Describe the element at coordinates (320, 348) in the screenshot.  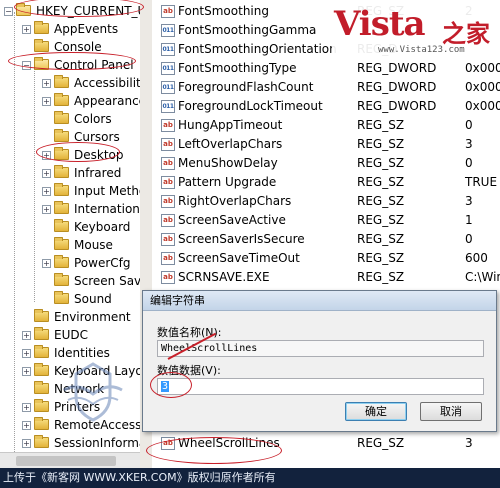
I see `value-name-field: WheelScrollLines` at that location.